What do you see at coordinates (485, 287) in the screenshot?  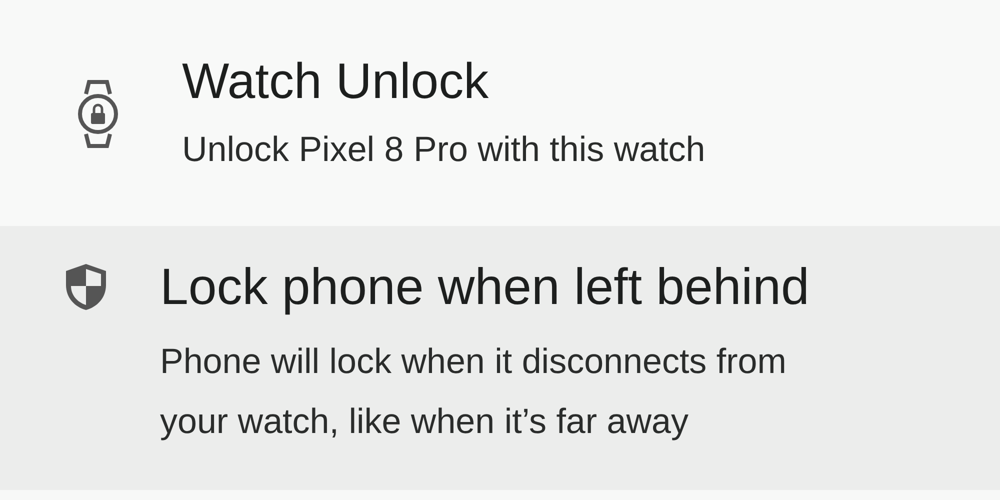 I see `setting-title: Lock phone when left behind` at bounding box center [485, 287].